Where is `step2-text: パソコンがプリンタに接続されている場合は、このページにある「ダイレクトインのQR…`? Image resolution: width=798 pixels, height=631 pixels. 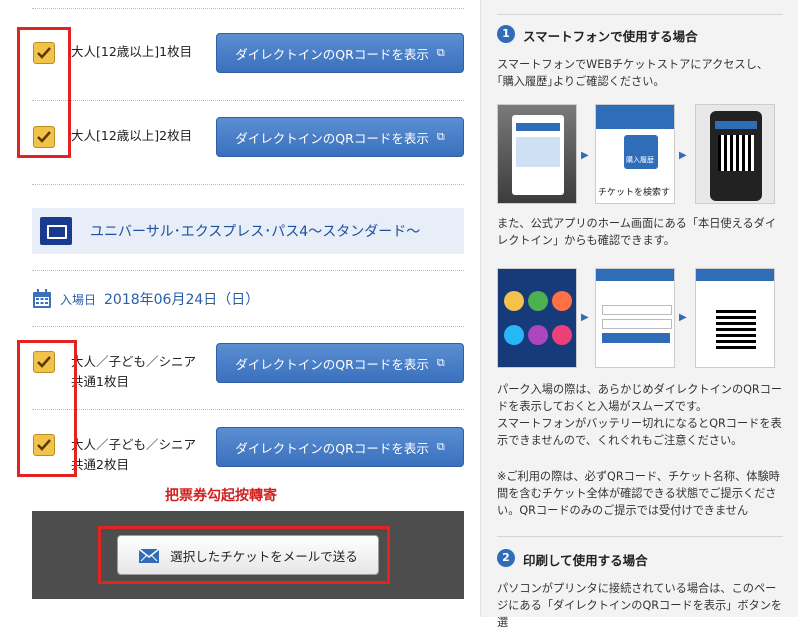 step2-text: パソコンがプリンタに接続されている場合は、このページにある「ダイレクトインのQR… is located at coordinates (640, 605).